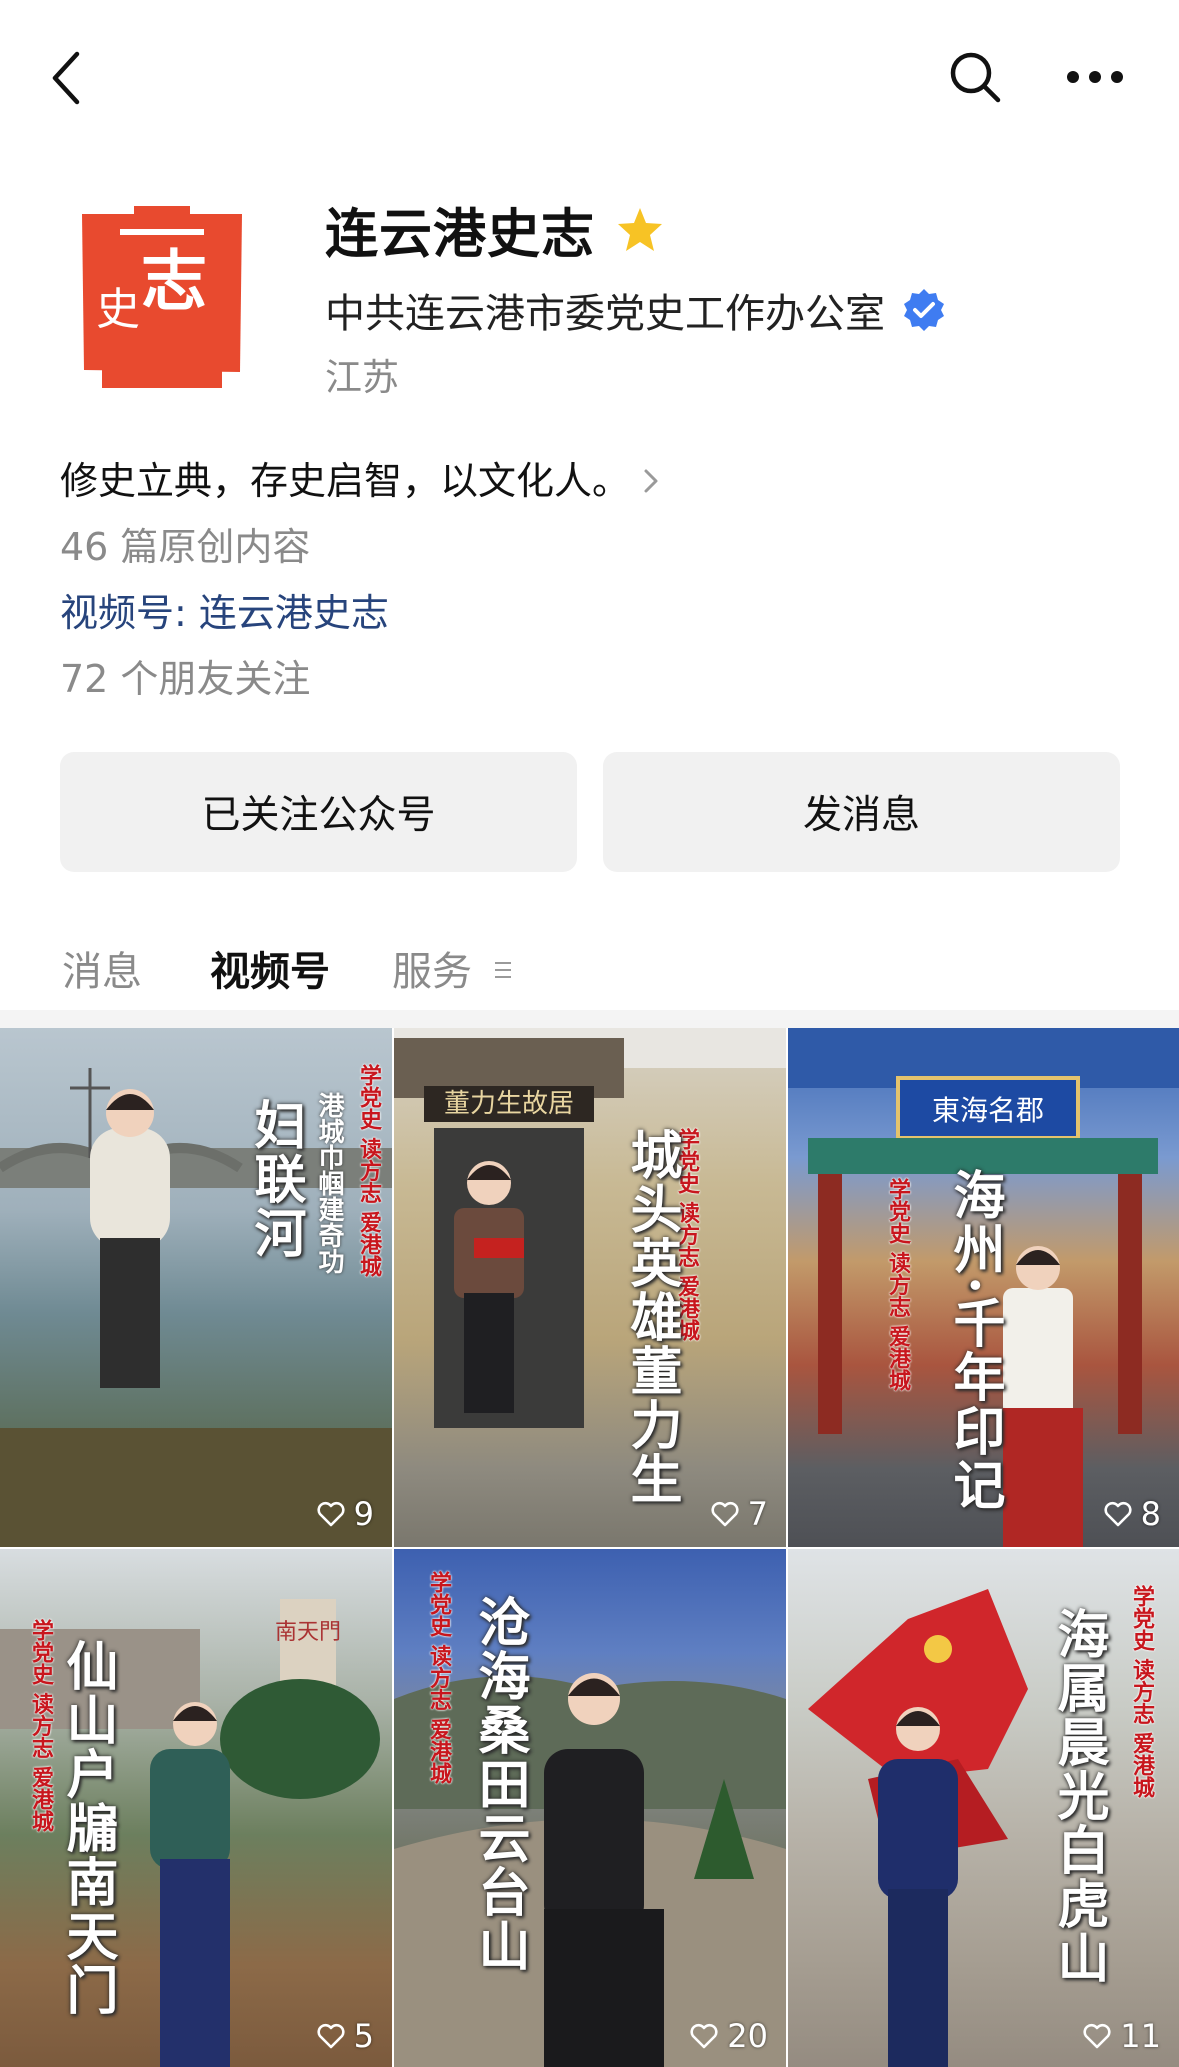 The width and height of the screenshot is (1179, 2067). What do you see at coordinates (1150, 1514) in the screenshot?
I see `likes-value: 8` at bounding box center [1150, 1514].